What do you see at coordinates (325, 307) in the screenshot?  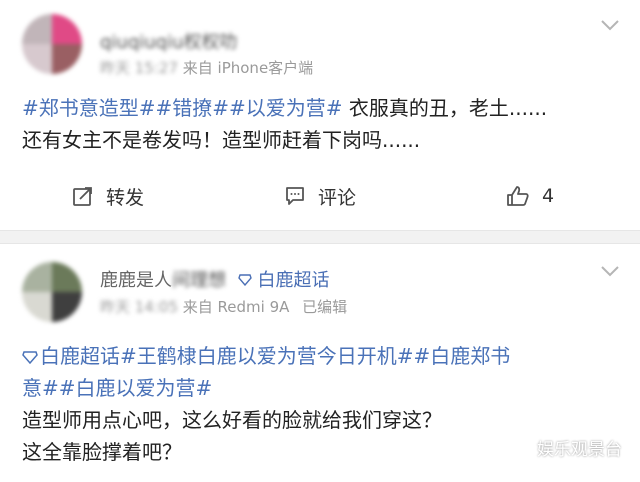 I see `edited-label: 已编辑` at bounding box center [325, 307].